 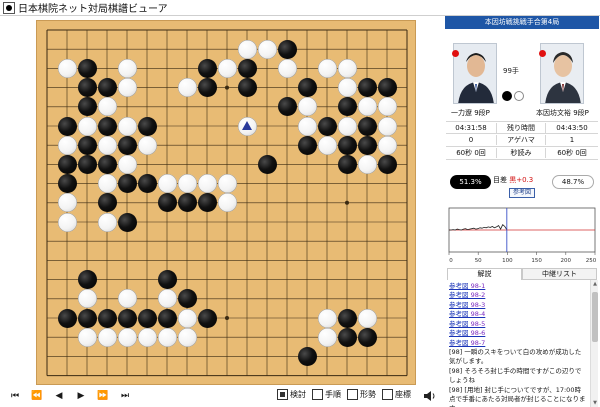 What do you see at coordinates (103, 396) in the screenshot?
I see `forward-ten-moves-button: ⏩` at bounding box center [103, 396].